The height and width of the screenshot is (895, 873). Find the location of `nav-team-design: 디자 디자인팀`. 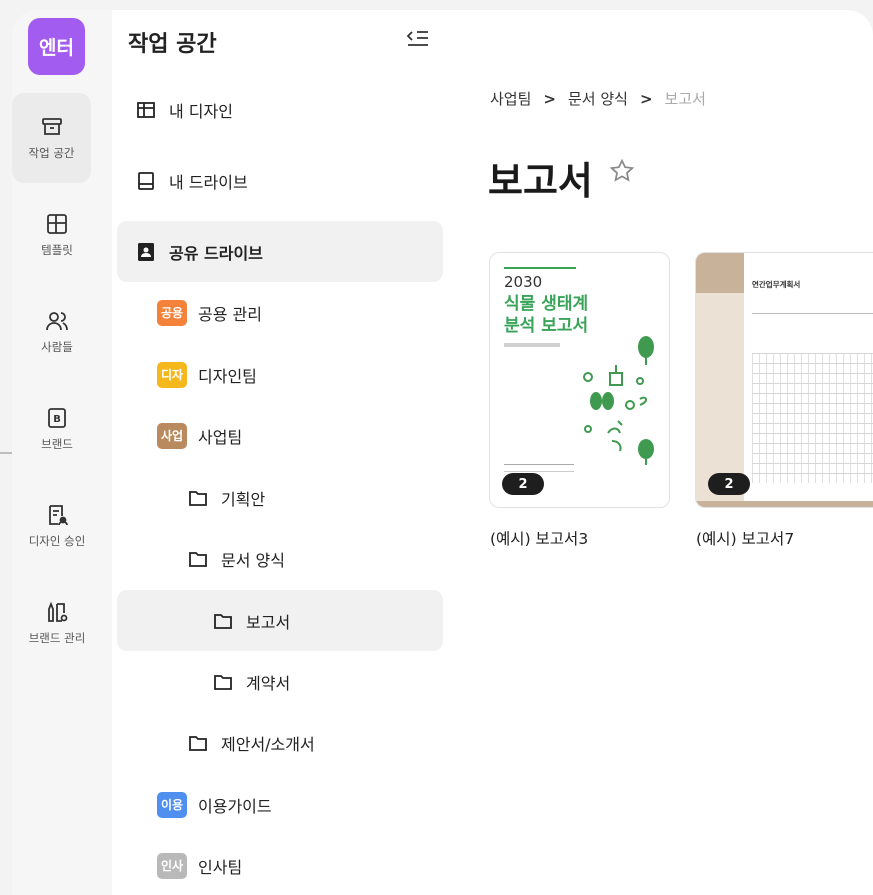

nav-team-design: 디자 디자인팀 is located at coordinates (280, 374).